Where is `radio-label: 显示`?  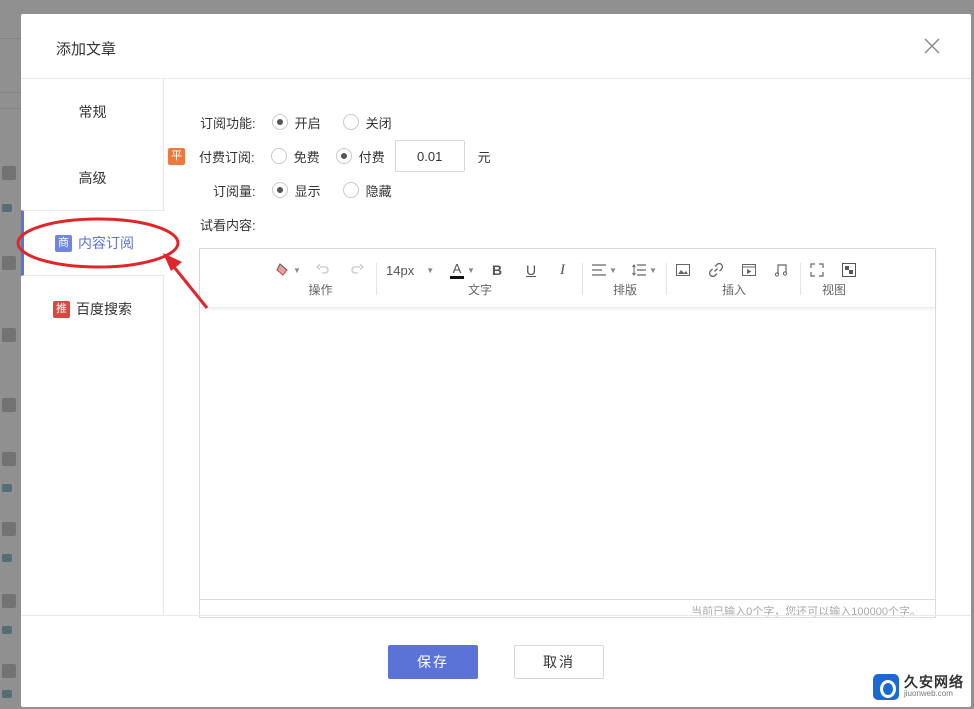 radio-label: 显示 is located at coordinates (307, 191).